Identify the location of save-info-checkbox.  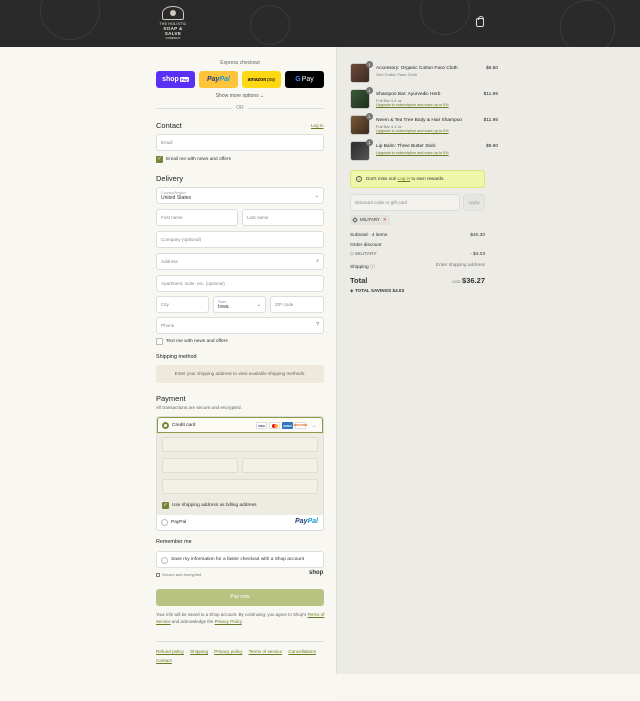
(164, 560).